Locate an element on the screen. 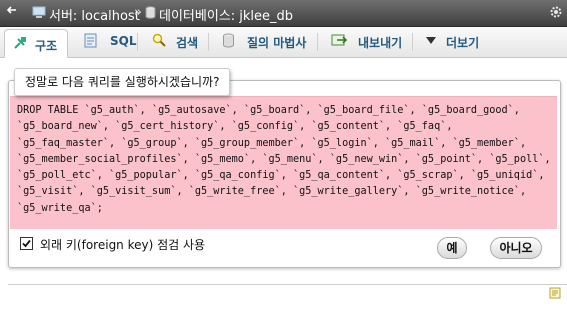 The width and height of the screenshot is (567, 313). tab-more-label: 더보기 is located at coordinates (463, 43).